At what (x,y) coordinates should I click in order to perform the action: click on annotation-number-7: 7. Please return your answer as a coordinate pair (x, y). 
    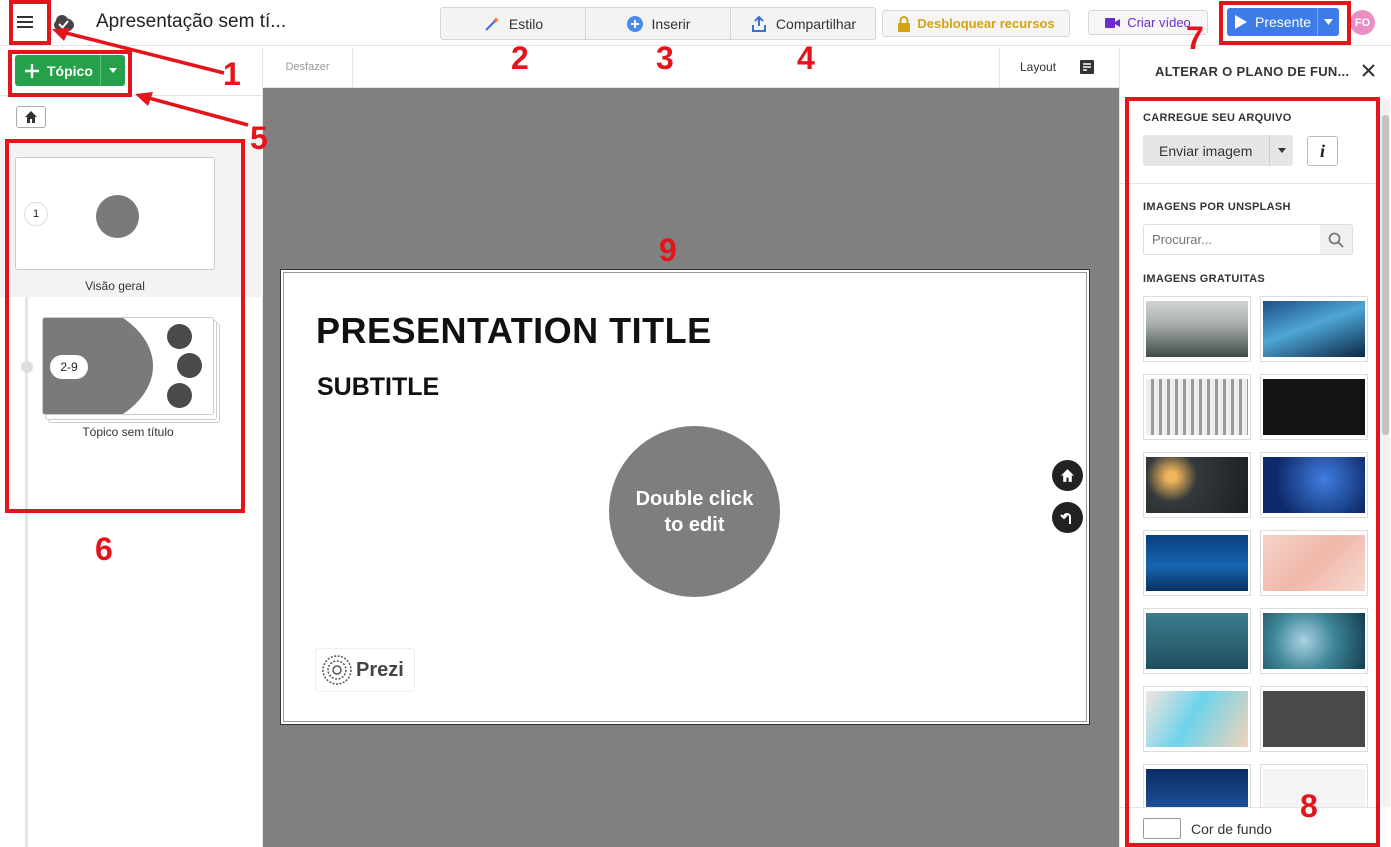
    Looking at the image, I should click on (1195, 38).